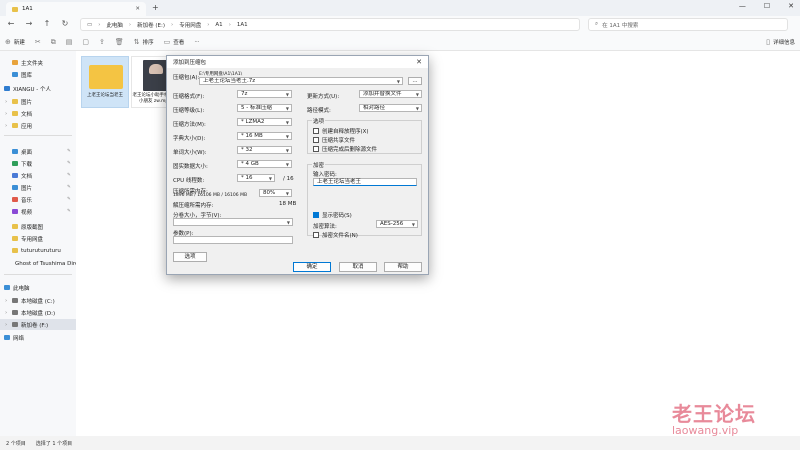  Describe the element at coordinates (390, 108) in the screenshot. I see `path-select: 相对路径 ▼` at that location.